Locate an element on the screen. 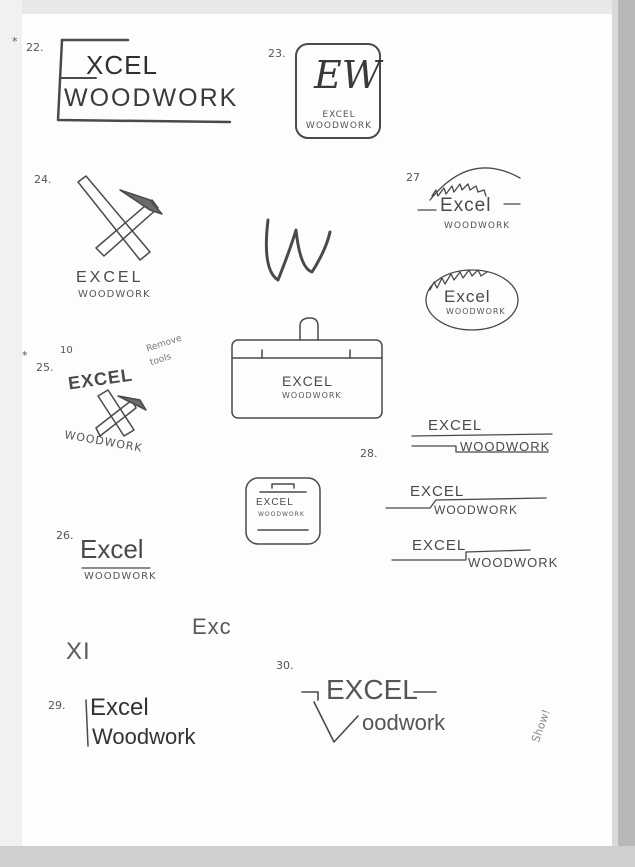 The height and width of the screenshot is (867, 635). sketch-22-star: * is located at coordinates (15, 41).